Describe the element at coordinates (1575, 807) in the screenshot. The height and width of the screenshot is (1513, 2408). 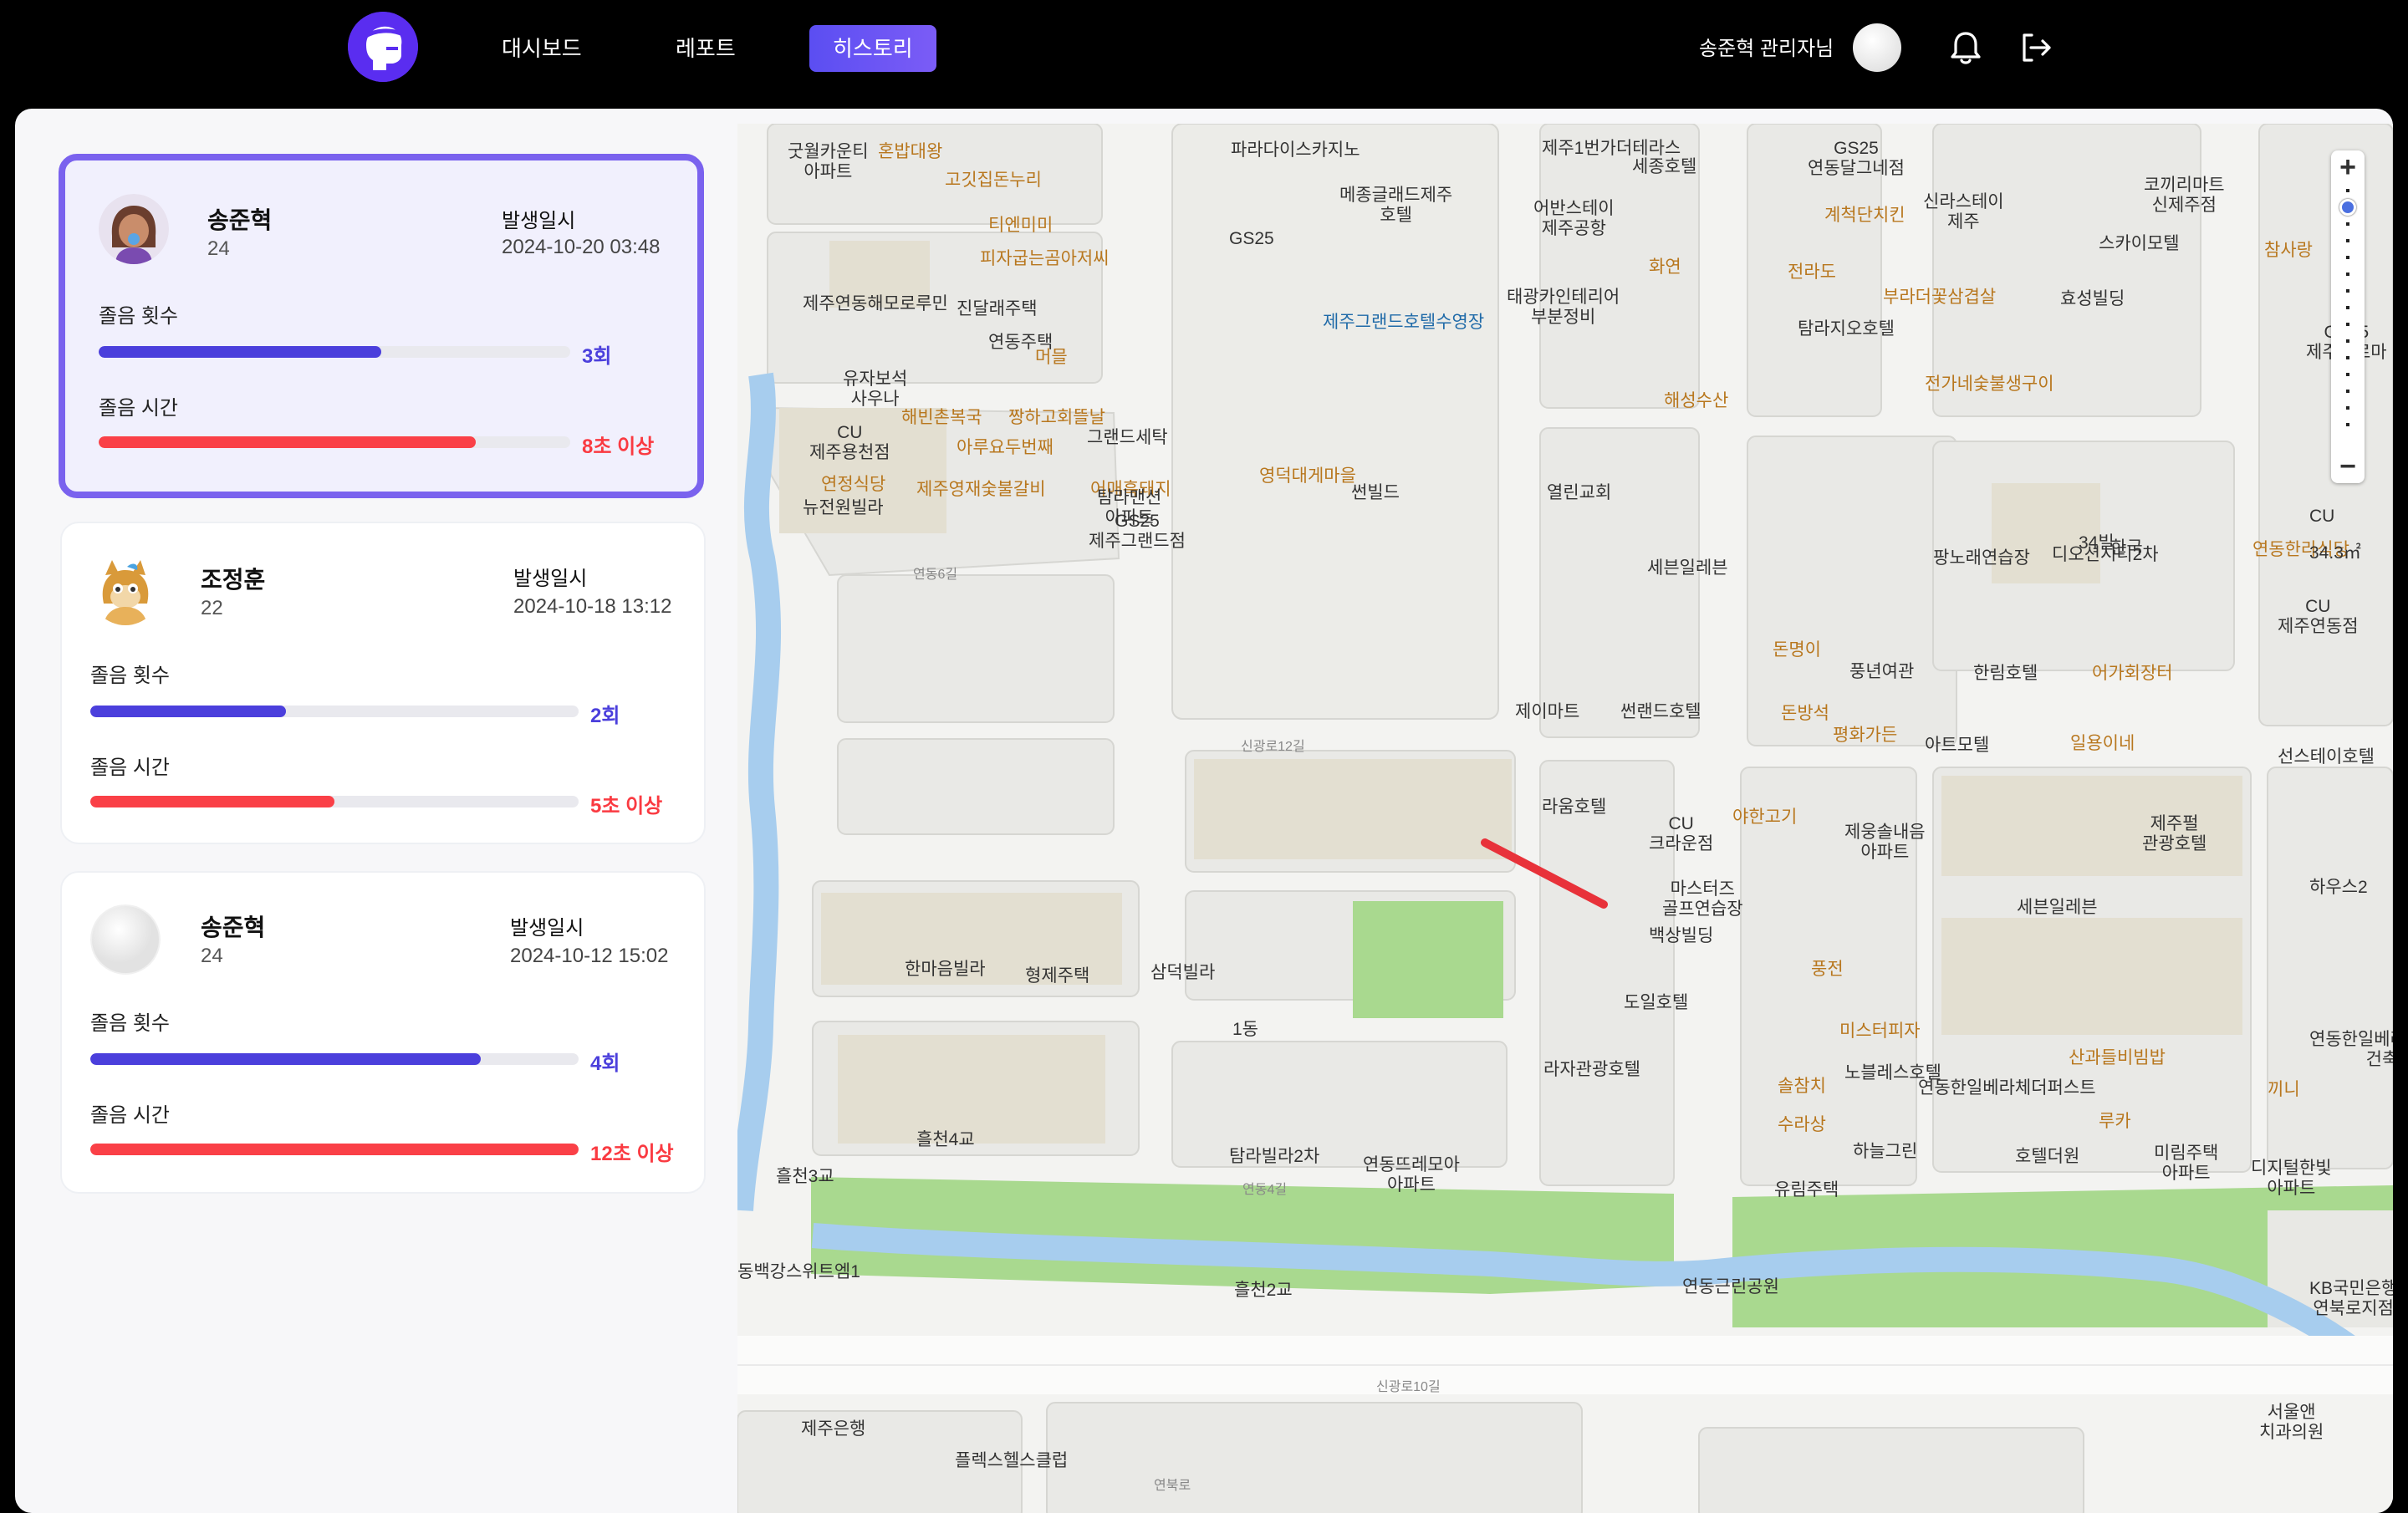
I see `map-label: 라움호텔` at that location.